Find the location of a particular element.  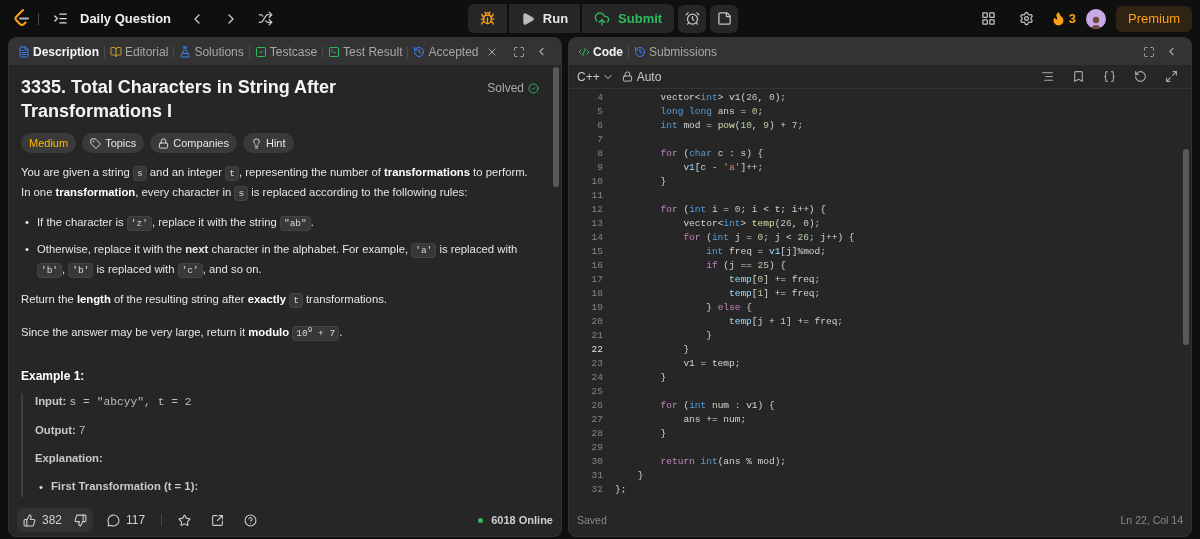

debug-button is located at coordinates (487, 18).